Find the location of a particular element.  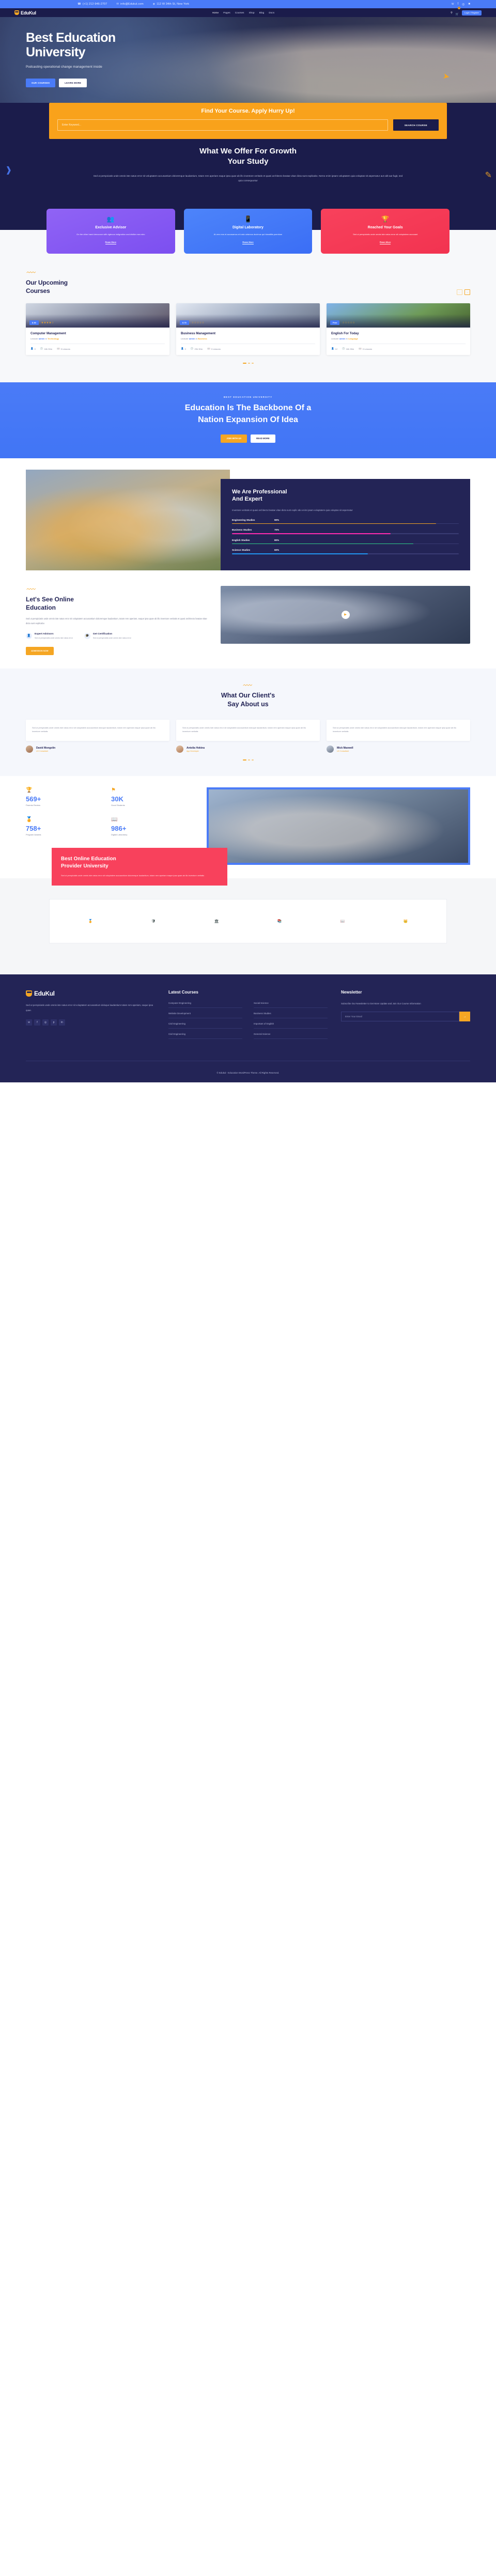

in-label: in is located at coordinates (196, 338).